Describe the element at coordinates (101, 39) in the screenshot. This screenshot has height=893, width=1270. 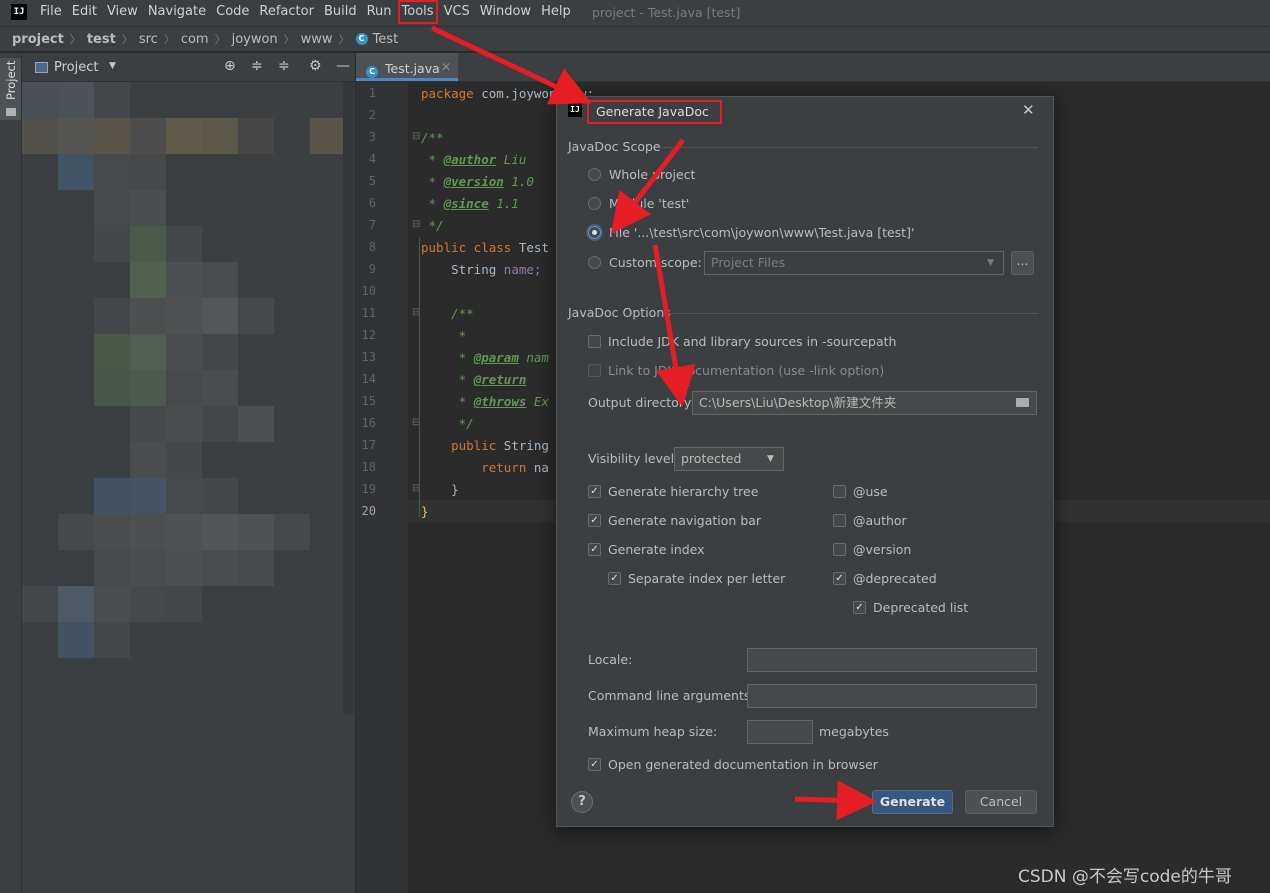
I see `breadcrumb-test: test` at that location.